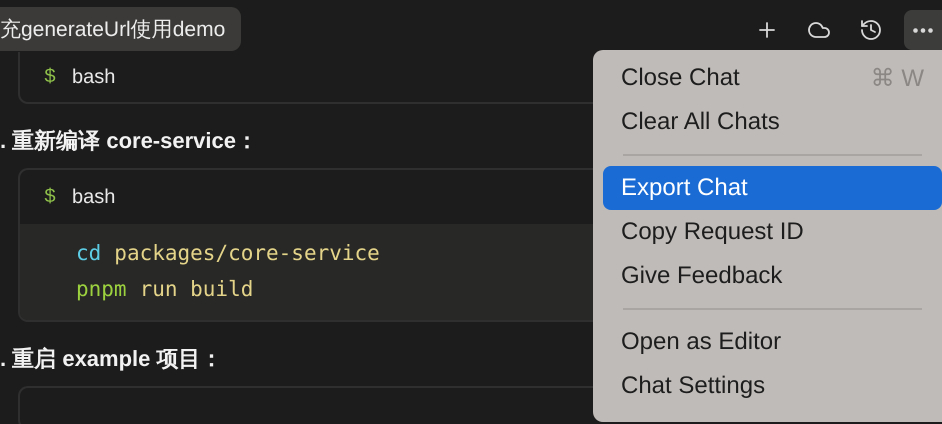 The image size is (942, 424). I want to click on menu-item: Export Chat, so click(772, 188).